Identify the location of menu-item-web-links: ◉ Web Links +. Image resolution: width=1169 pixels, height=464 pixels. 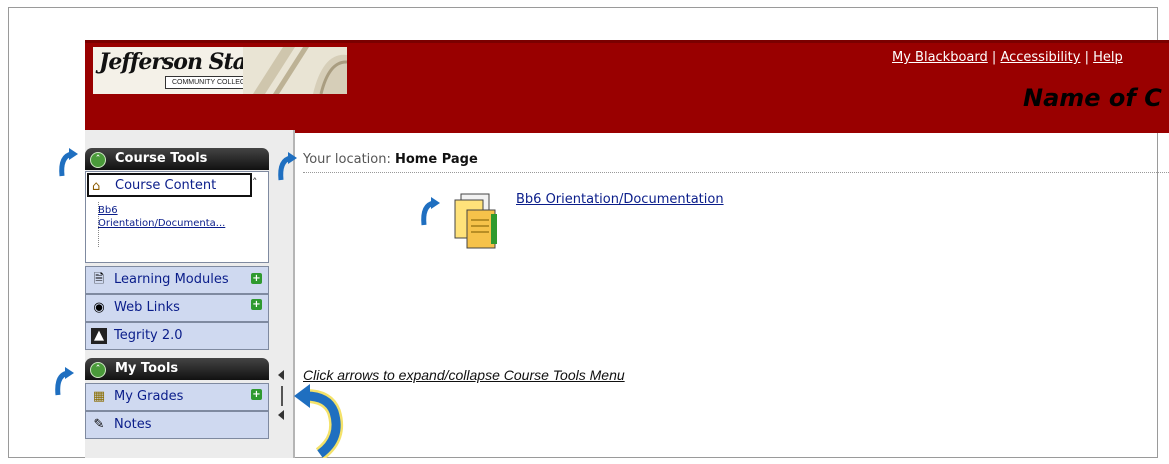
(177, 308).